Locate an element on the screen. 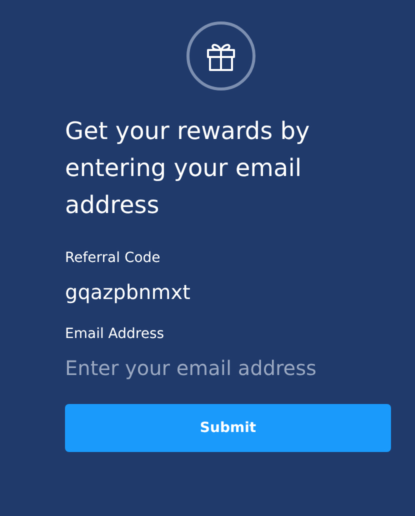 Image resolution: width=415 pixels, height=516 pixels. submit-button: Submit is located at coordinates (228, 428).